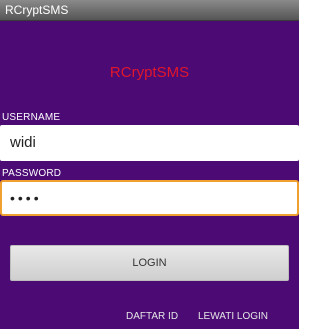  What do you see at coordinates (149, 198) in the screenshot?
I see `password-field: ••••` at bounding box center [149, 198].